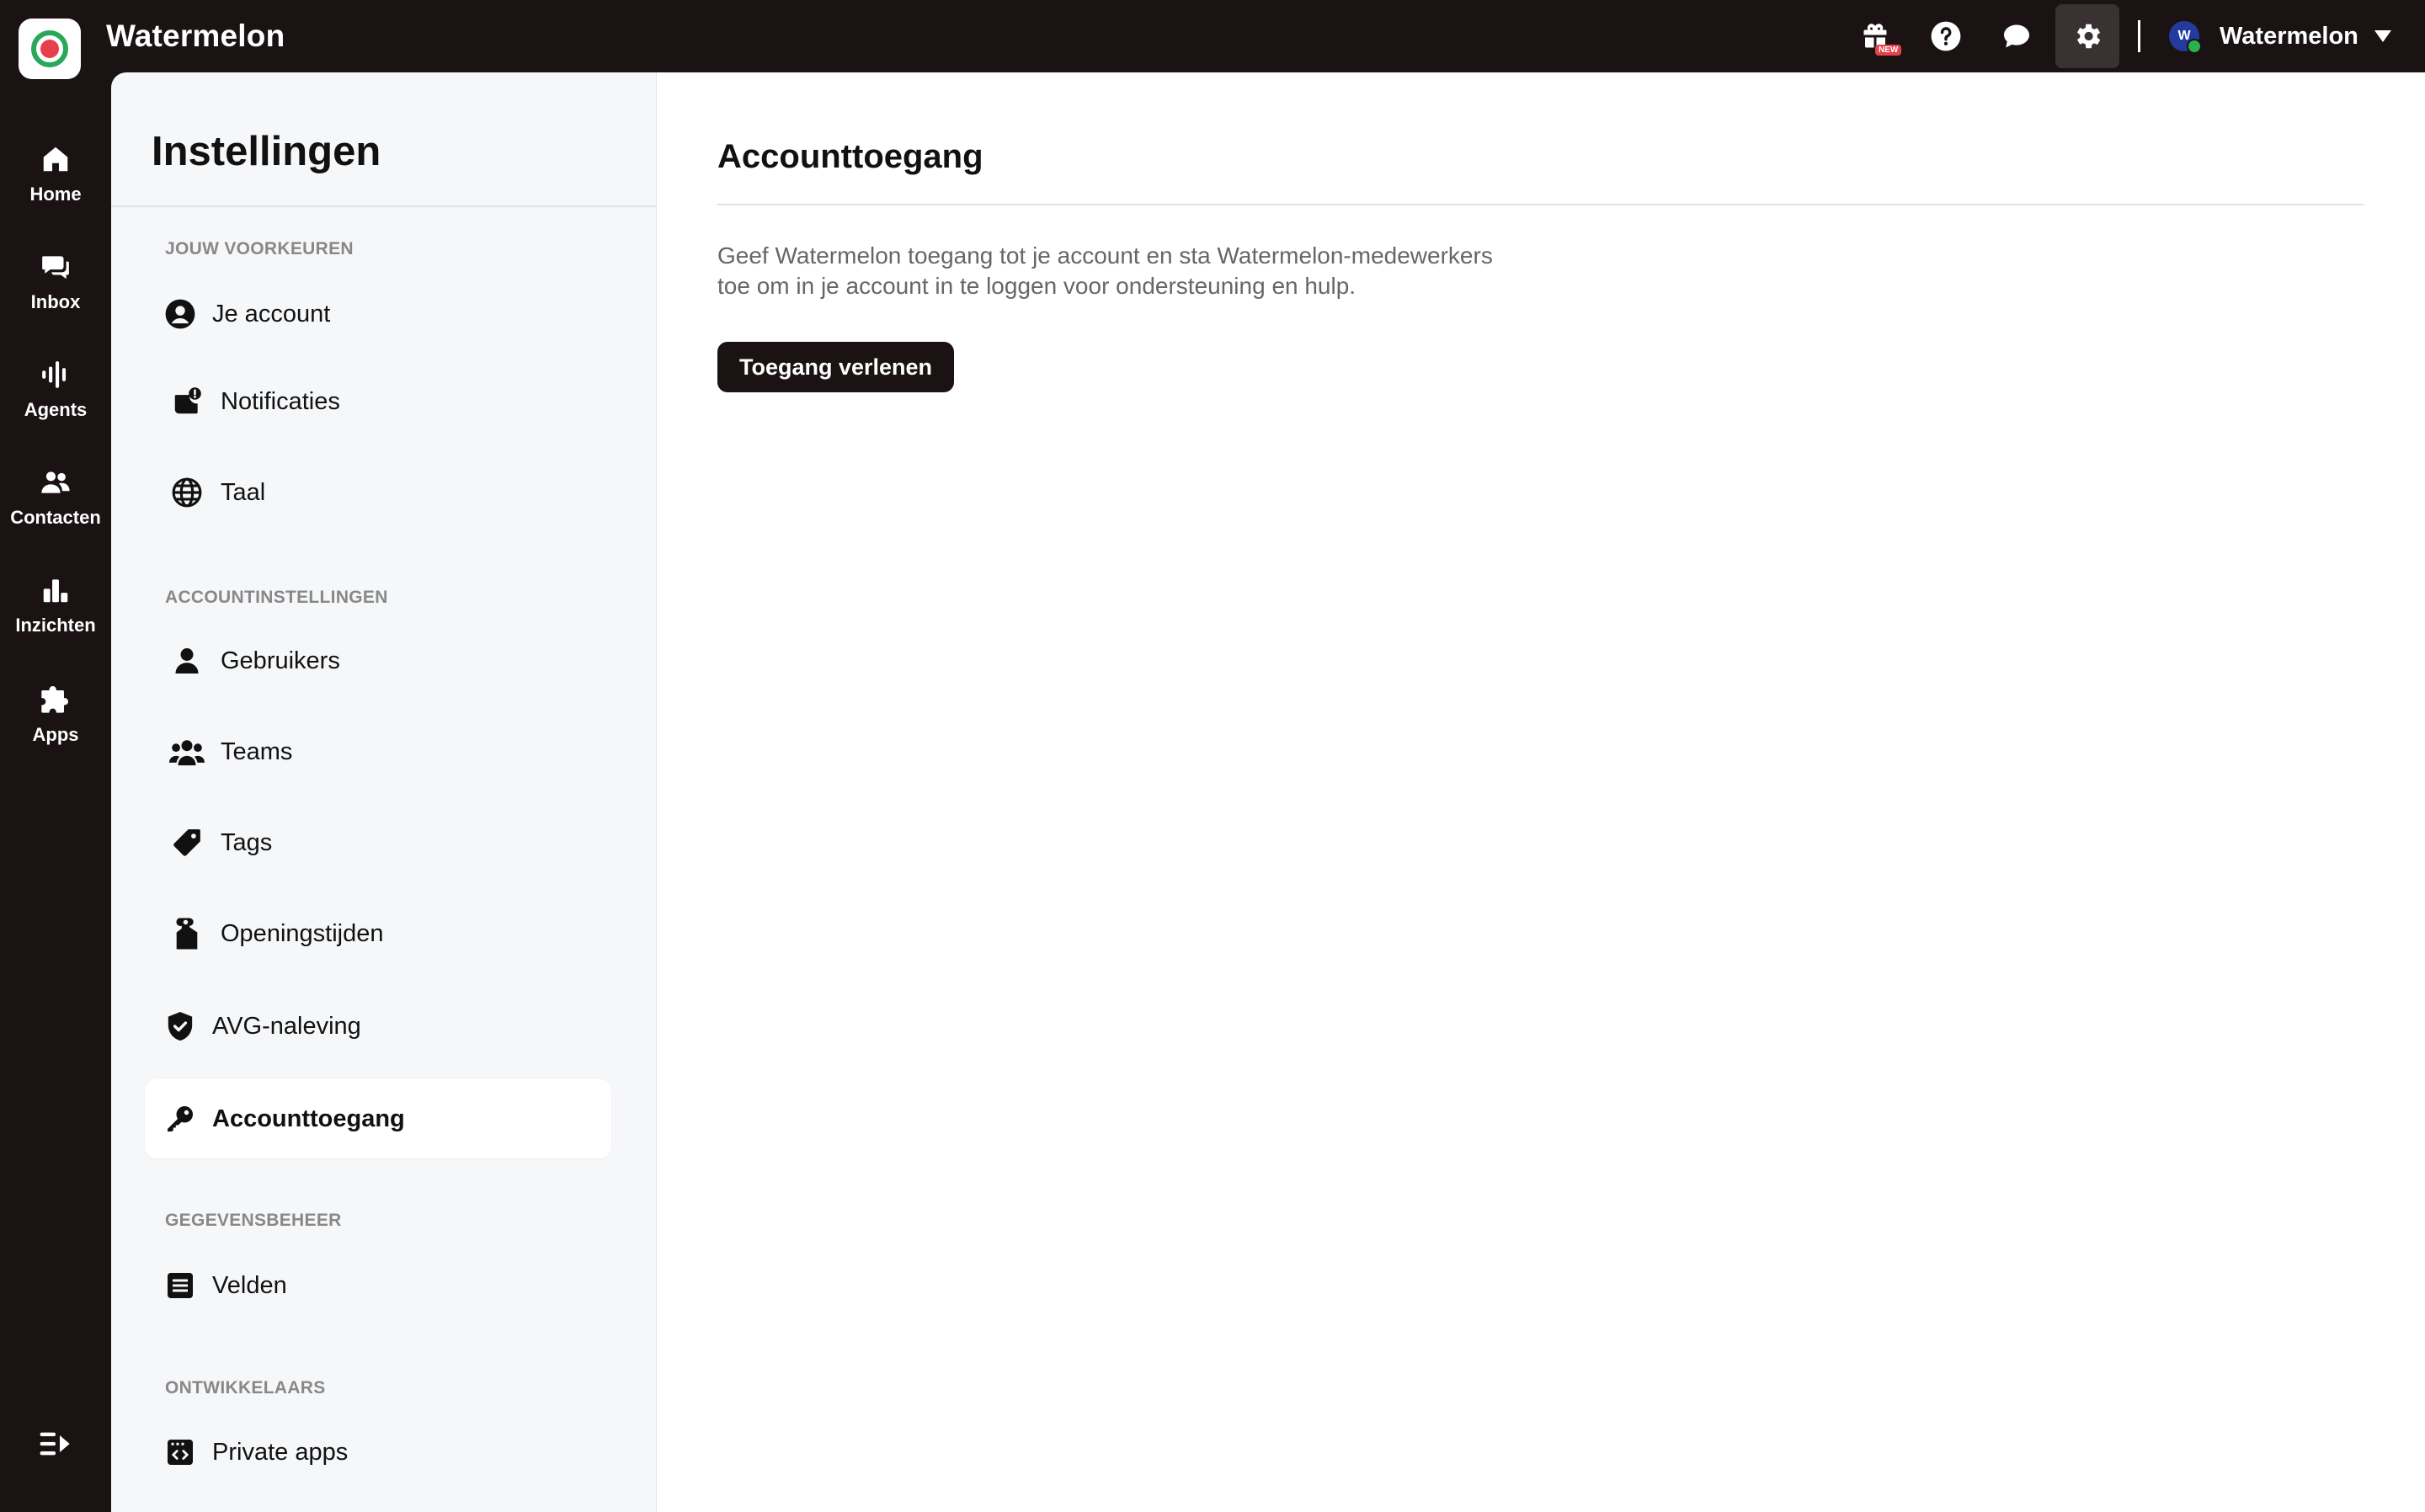 Image resolution: width=2425 pixels, height=1512 pixels. Describe the element at coordinates (55, 390) in the screenshot. I see `rail-item-agents: Agents` at that location.